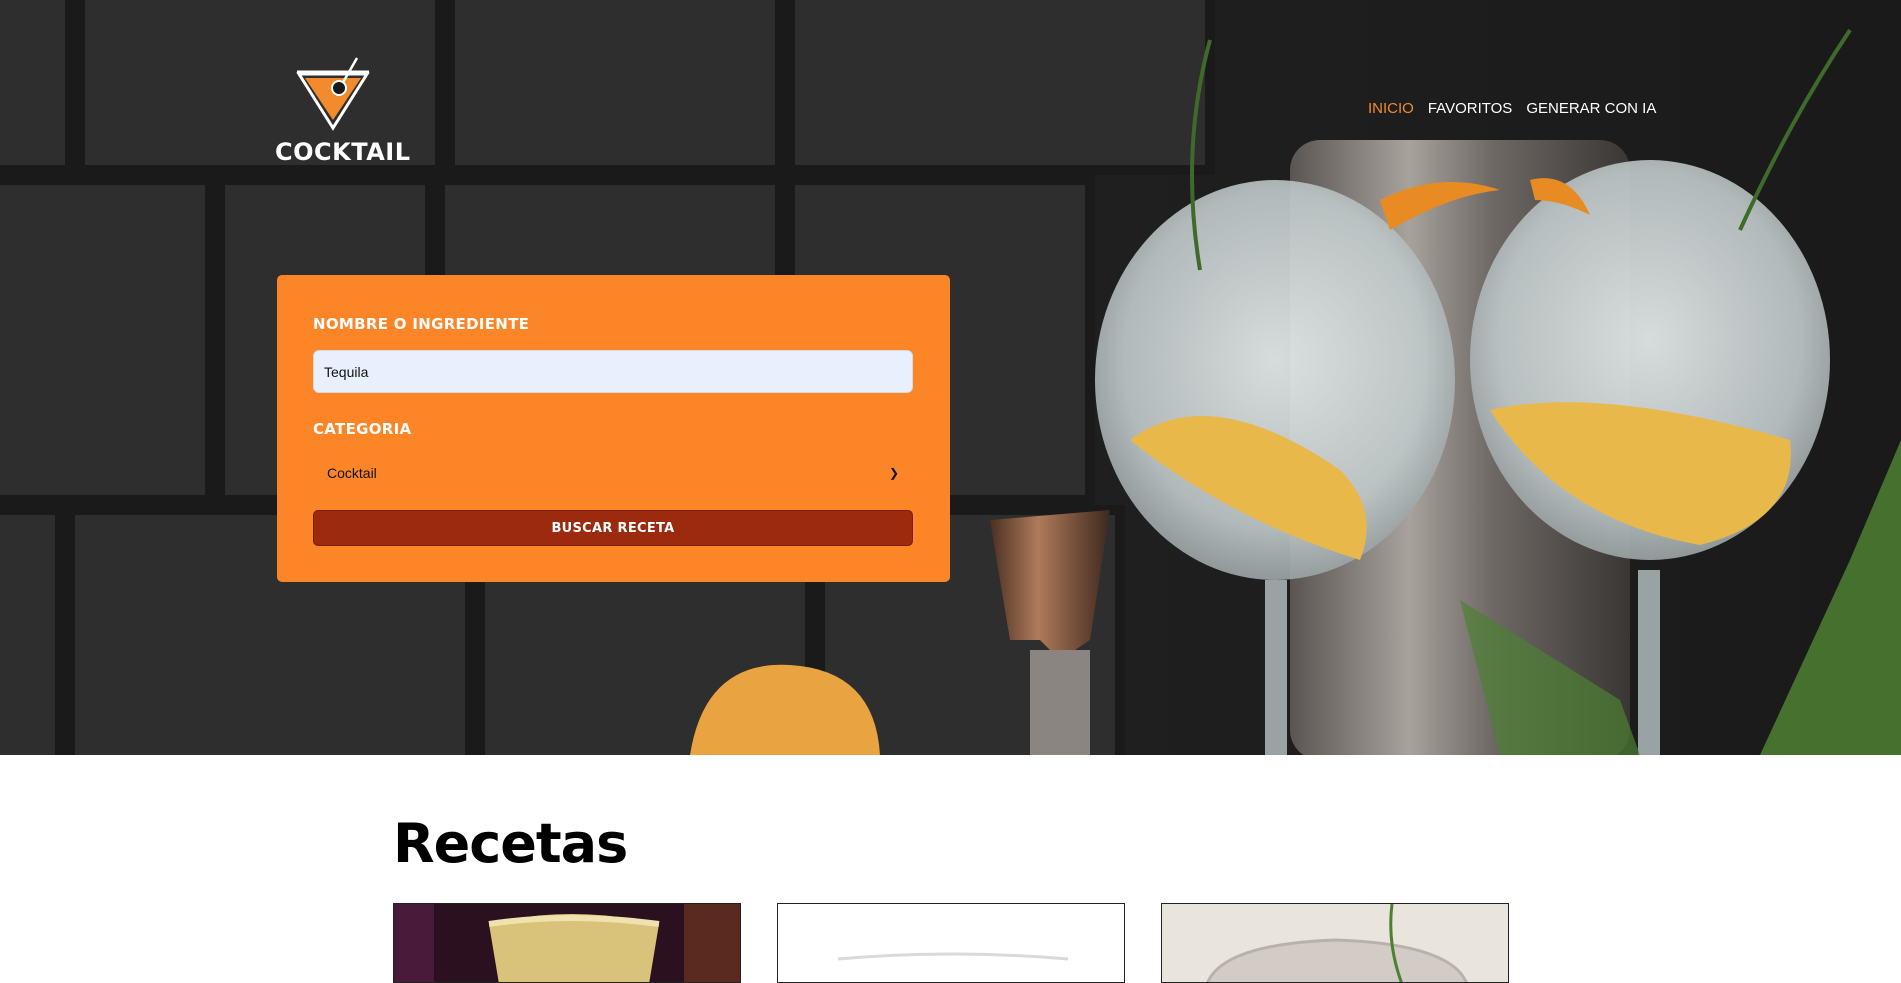  Describe the element at coordinates (362, 429) in the screenshot. I see `category-label: CATEGORIA` at that location.